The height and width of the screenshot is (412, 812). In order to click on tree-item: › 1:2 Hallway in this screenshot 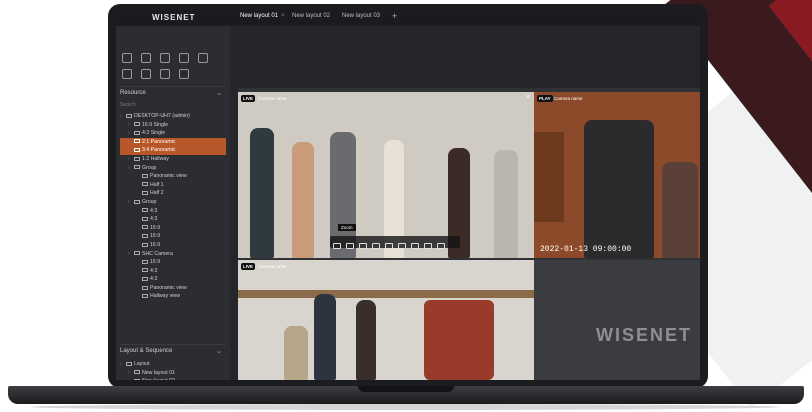, I will do `click(173, 159)`.